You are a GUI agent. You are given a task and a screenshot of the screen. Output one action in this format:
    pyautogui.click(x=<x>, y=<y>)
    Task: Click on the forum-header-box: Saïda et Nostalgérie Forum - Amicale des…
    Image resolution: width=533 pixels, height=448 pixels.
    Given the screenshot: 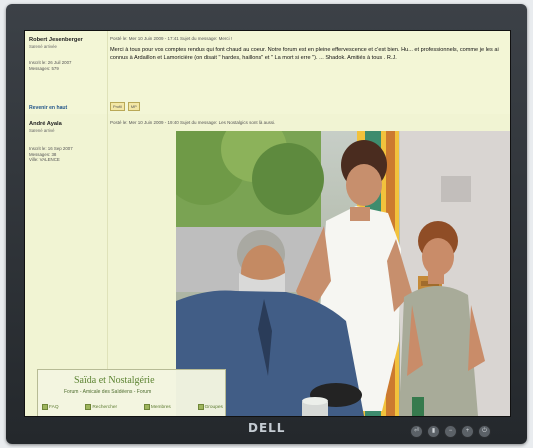 What is the action you would take?
    pyautogui.click(x=131, y=392)
    